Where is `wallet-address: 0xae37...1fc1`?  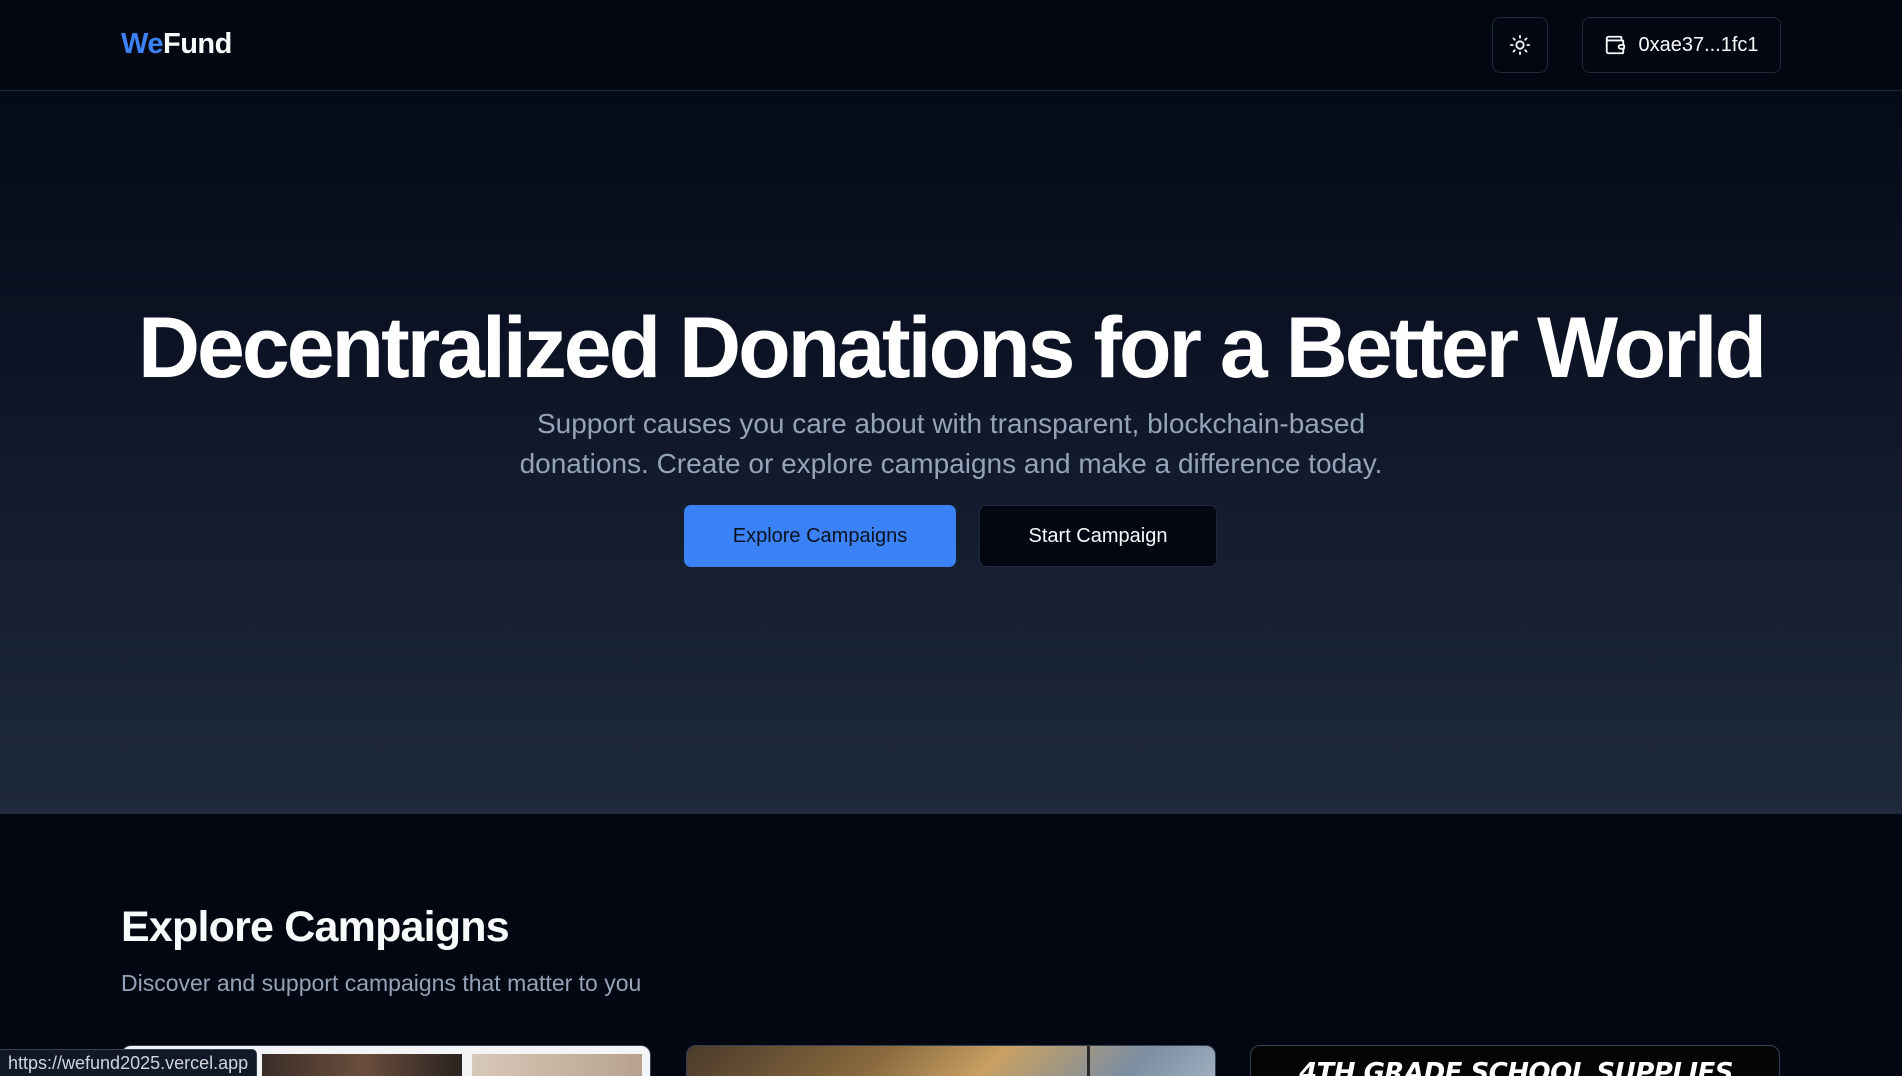 wallet-address: 0xae37...1fc1 is located at coordinates (1698, 44).